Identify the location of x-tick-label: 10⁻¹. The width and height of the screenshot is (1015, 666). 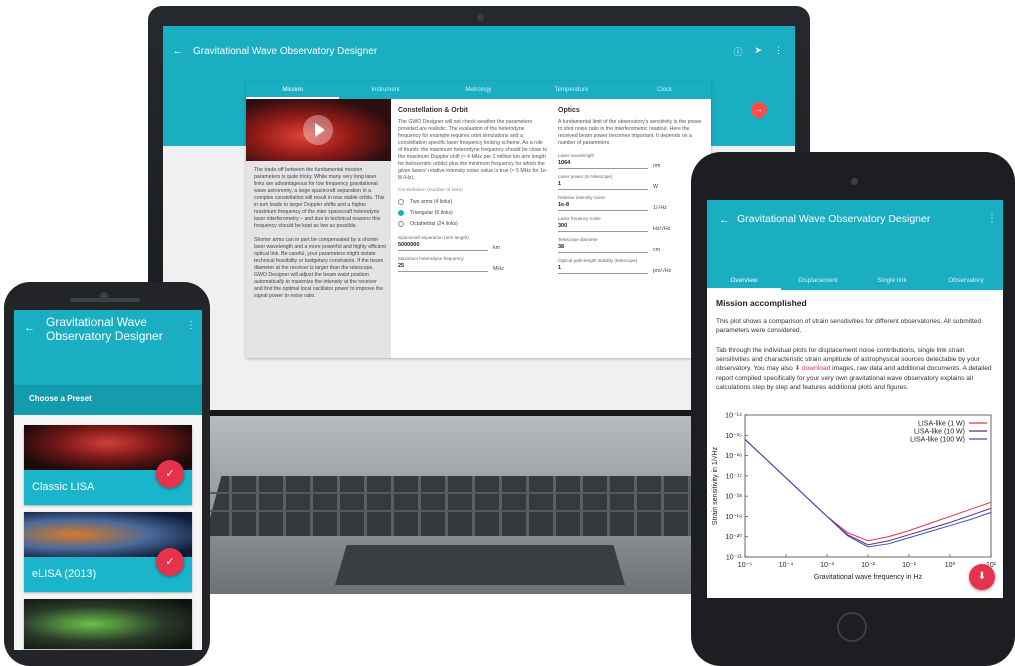
(909, 565).